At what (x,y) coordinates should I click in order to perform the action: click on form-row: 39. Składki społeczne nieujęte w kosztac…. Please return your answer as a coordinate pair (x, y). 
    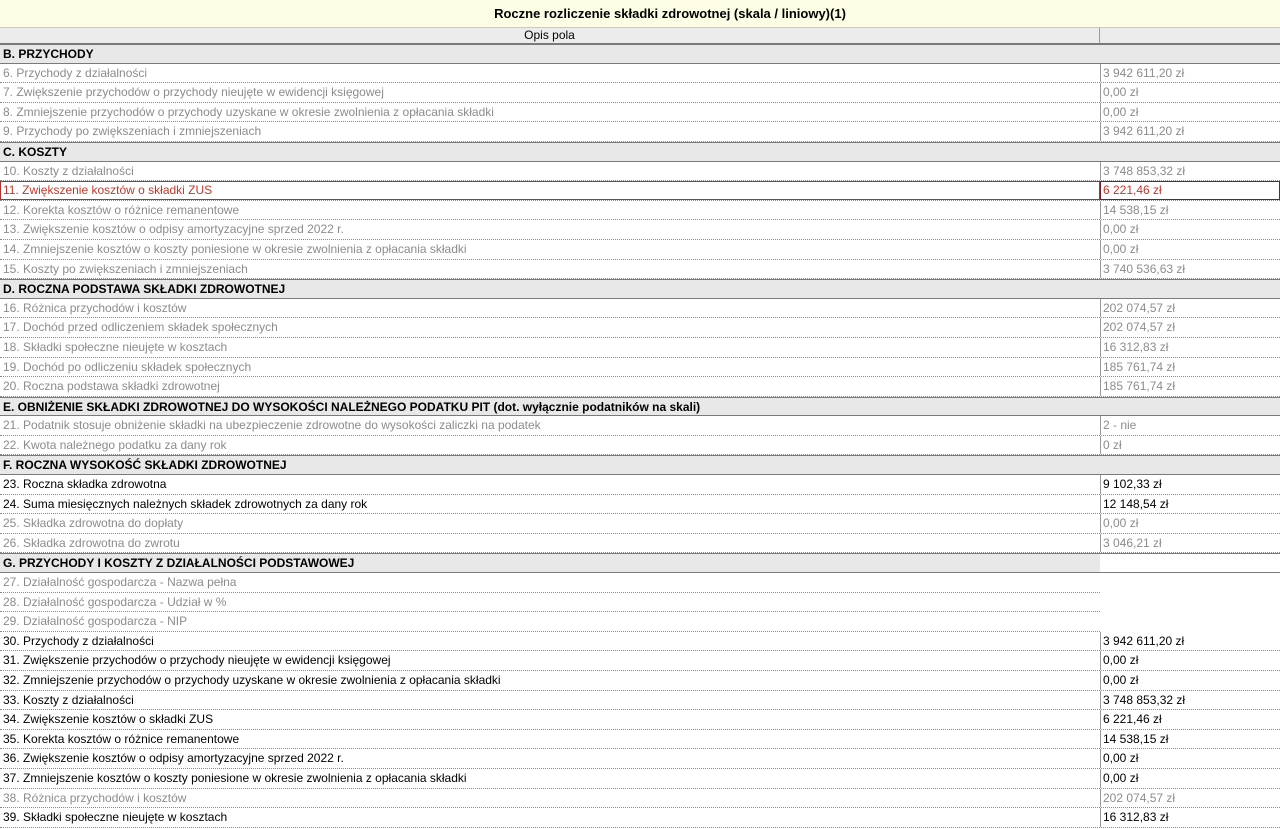
    Looking at the image, I should click on (640, 818).